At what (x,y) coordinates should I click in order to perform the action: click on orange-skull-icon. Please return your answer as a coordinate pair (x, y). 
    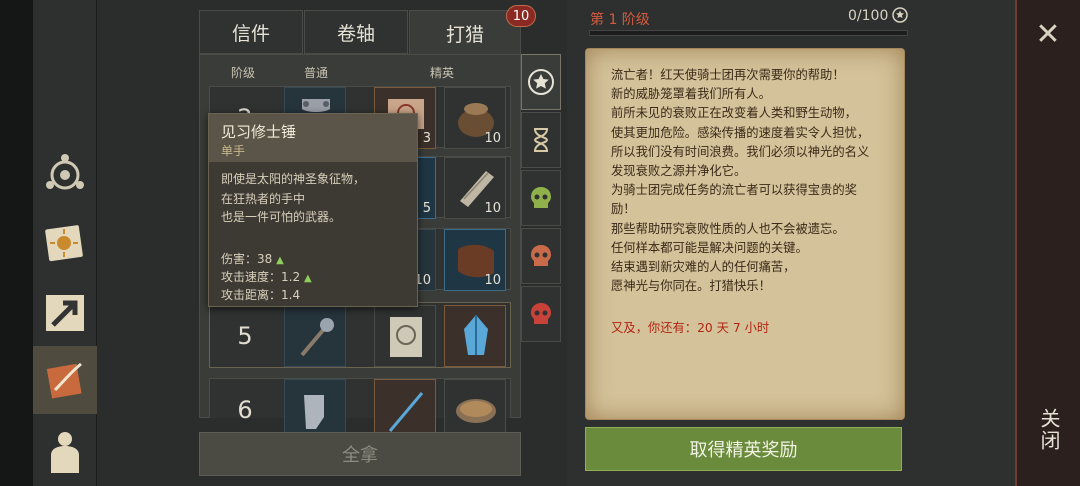
    Looking at the image, I should click on (541, 255).